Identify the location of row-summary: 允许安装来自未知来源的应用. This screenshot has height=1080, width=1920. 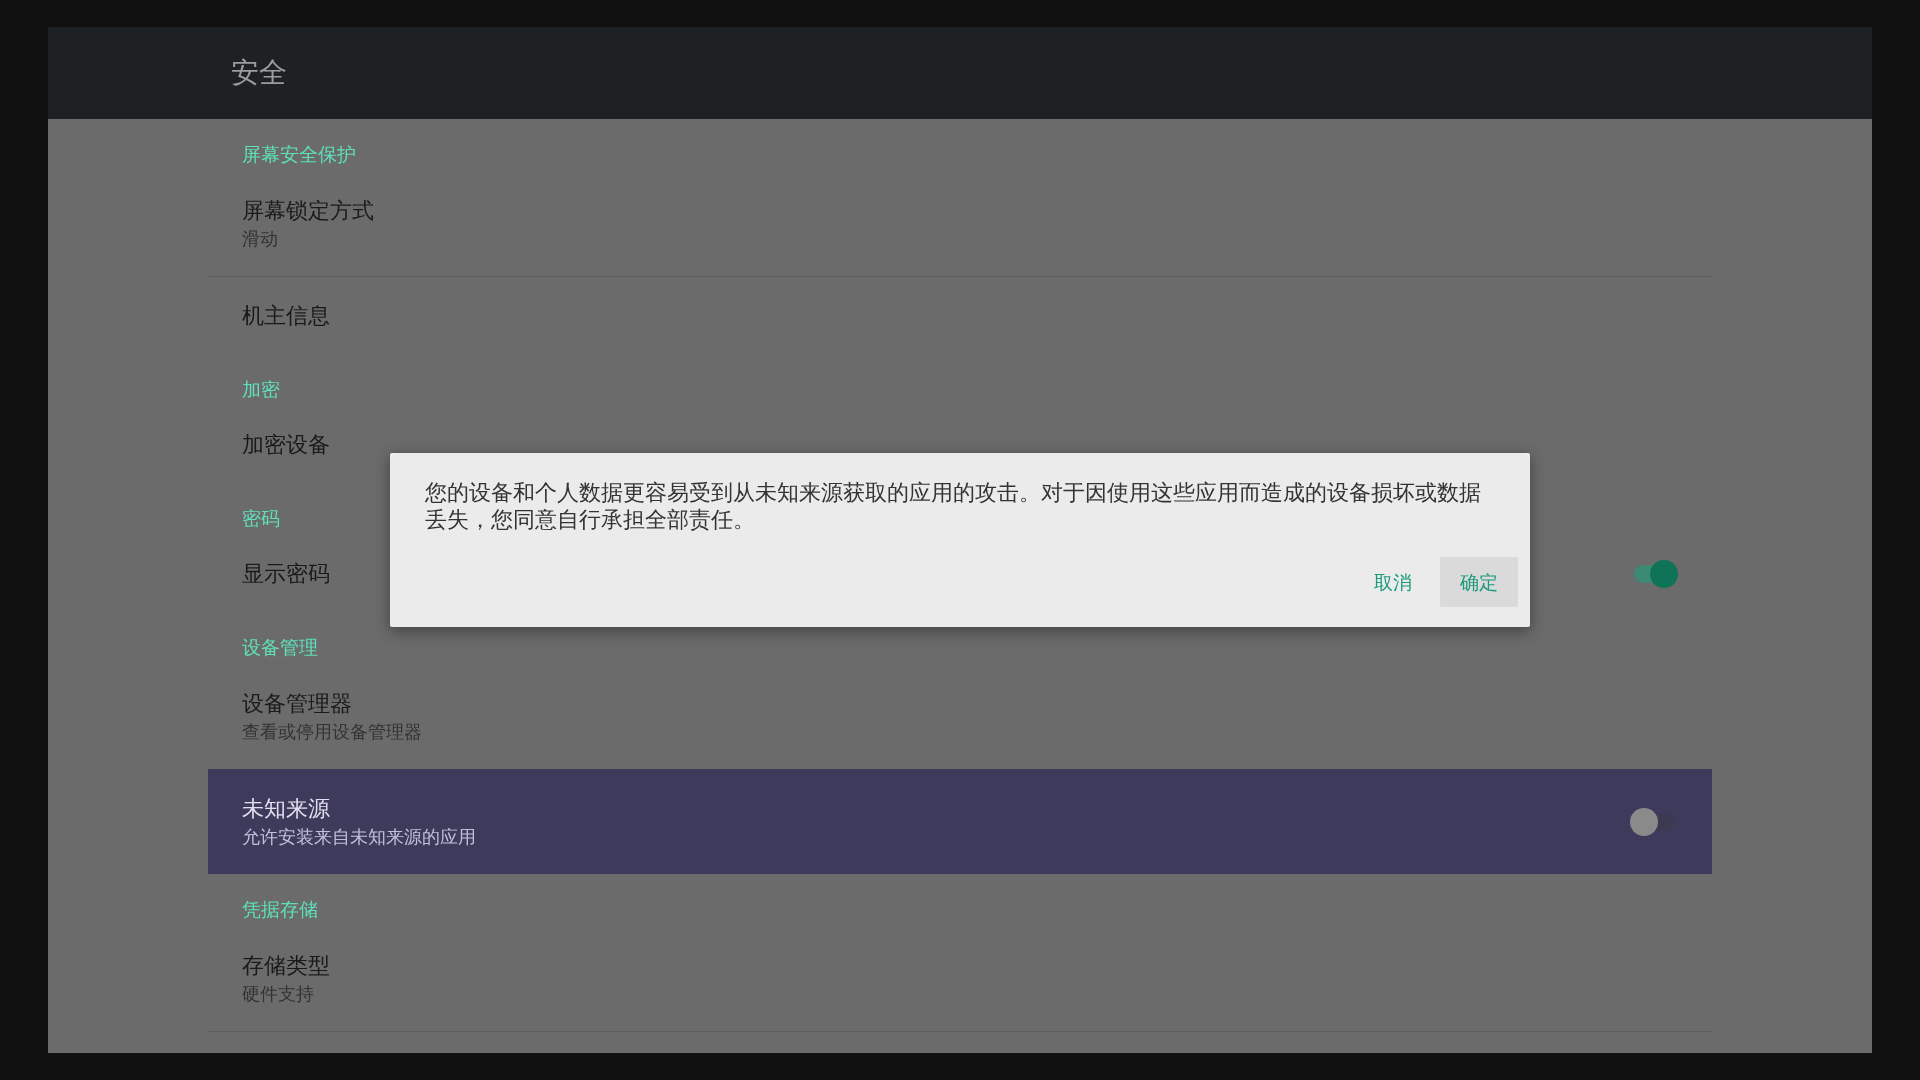
(359, 836).